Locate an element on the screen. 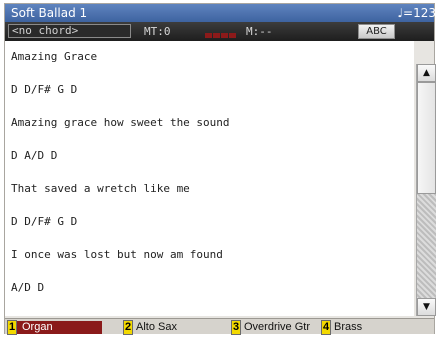 This screenshot has width=439, height=338. abc-button: ABC is located at coordinates (376, 31).